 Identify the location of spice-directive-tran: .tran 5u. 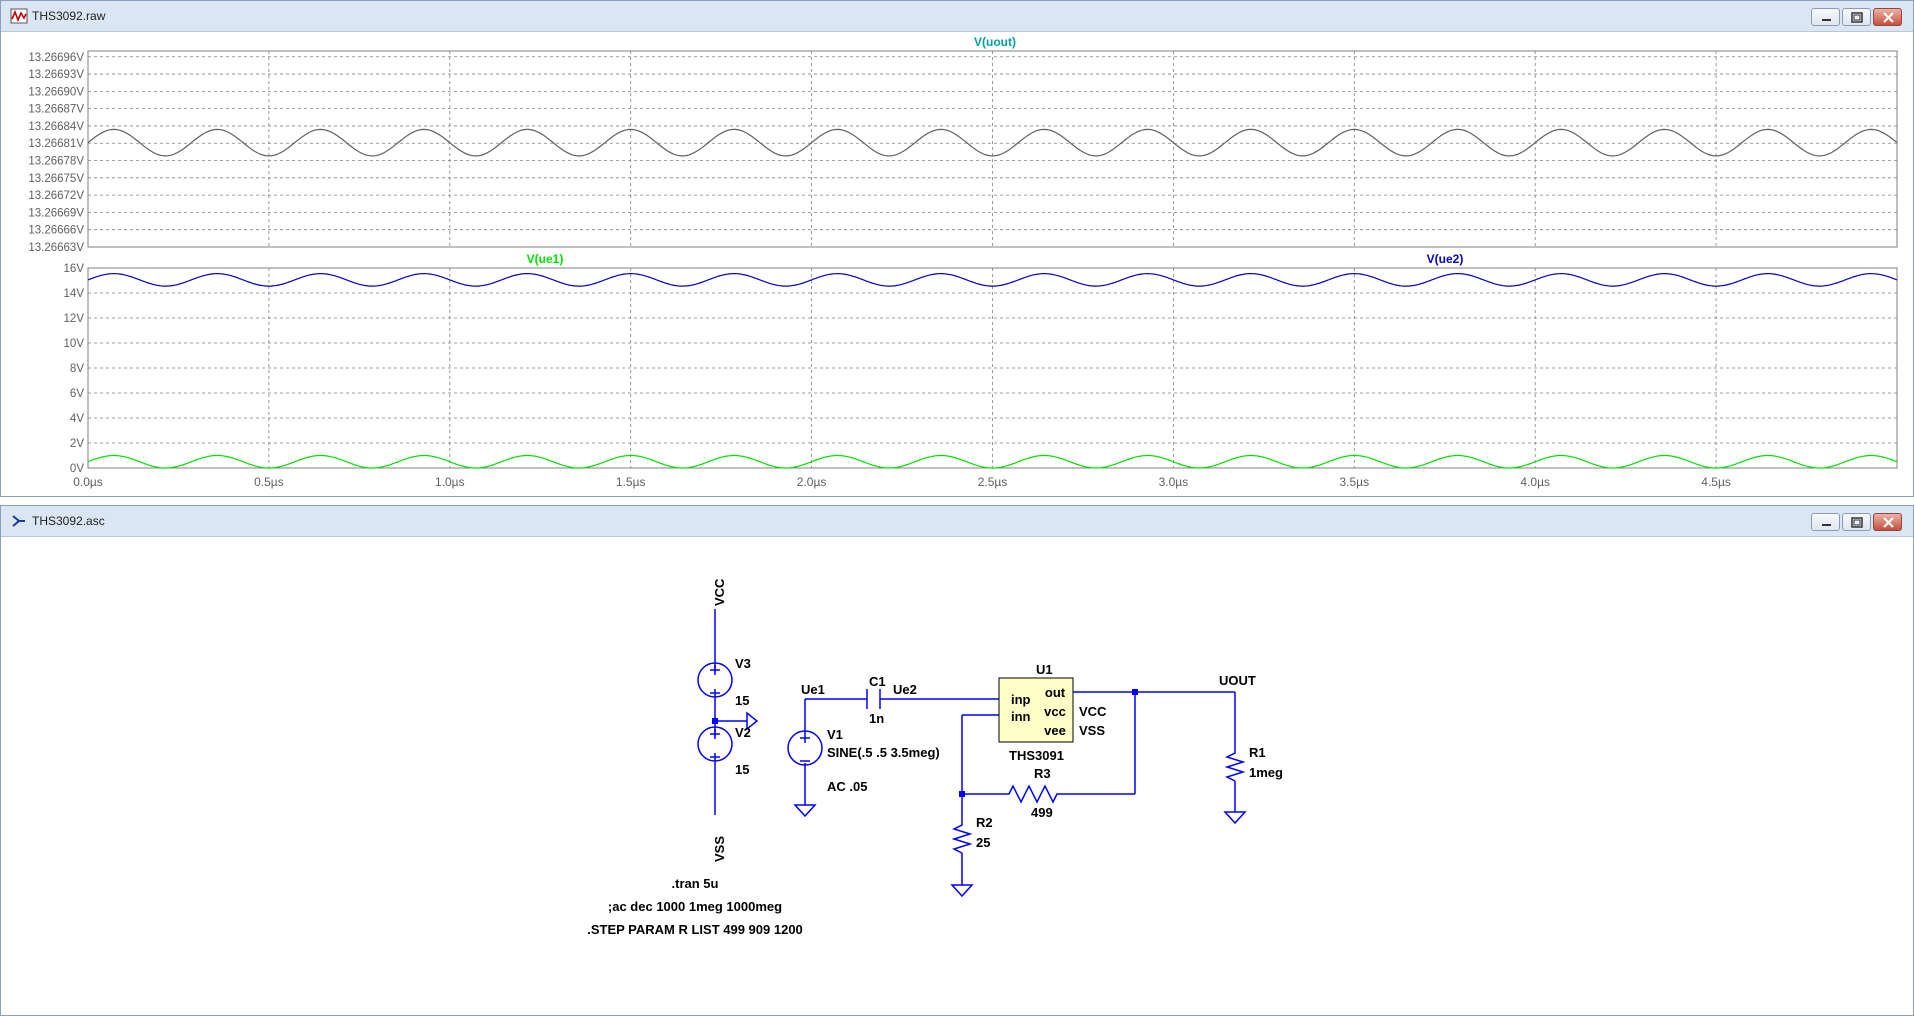
(695, 883).